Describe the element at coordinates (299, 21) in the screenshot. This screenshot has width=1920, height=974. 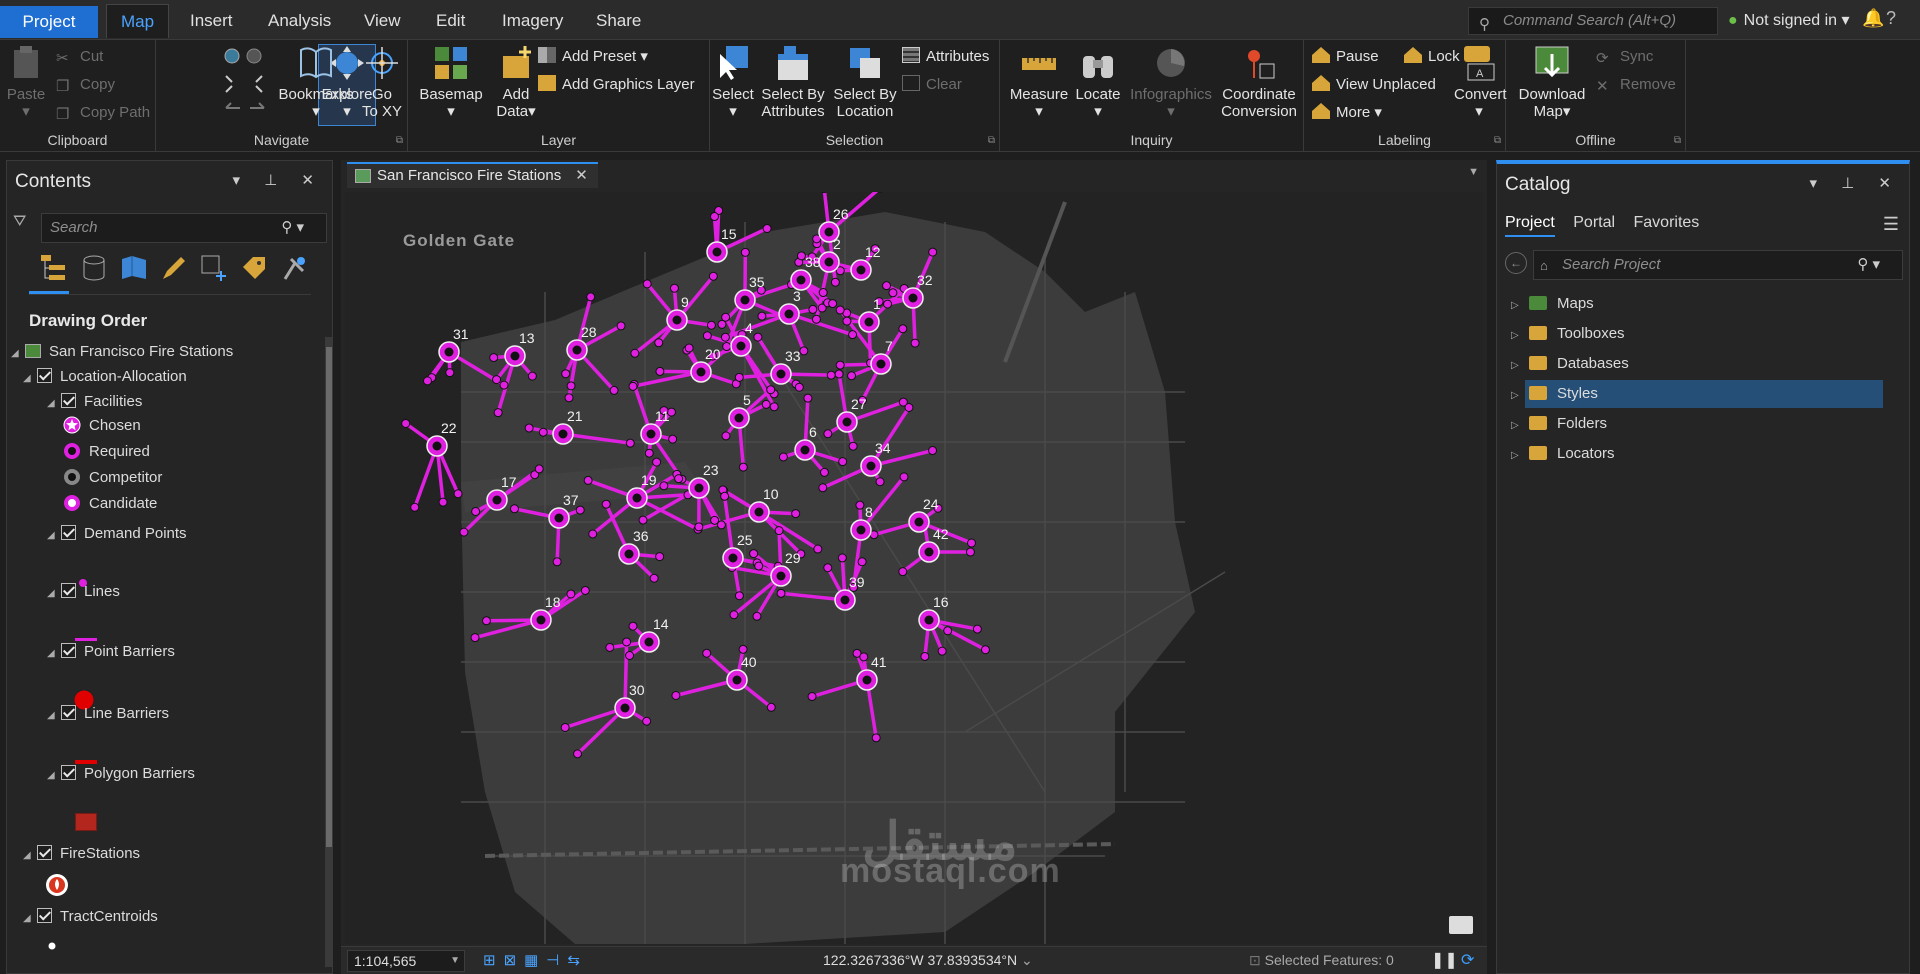
I see `tab-analysis: Analysis` at that location.